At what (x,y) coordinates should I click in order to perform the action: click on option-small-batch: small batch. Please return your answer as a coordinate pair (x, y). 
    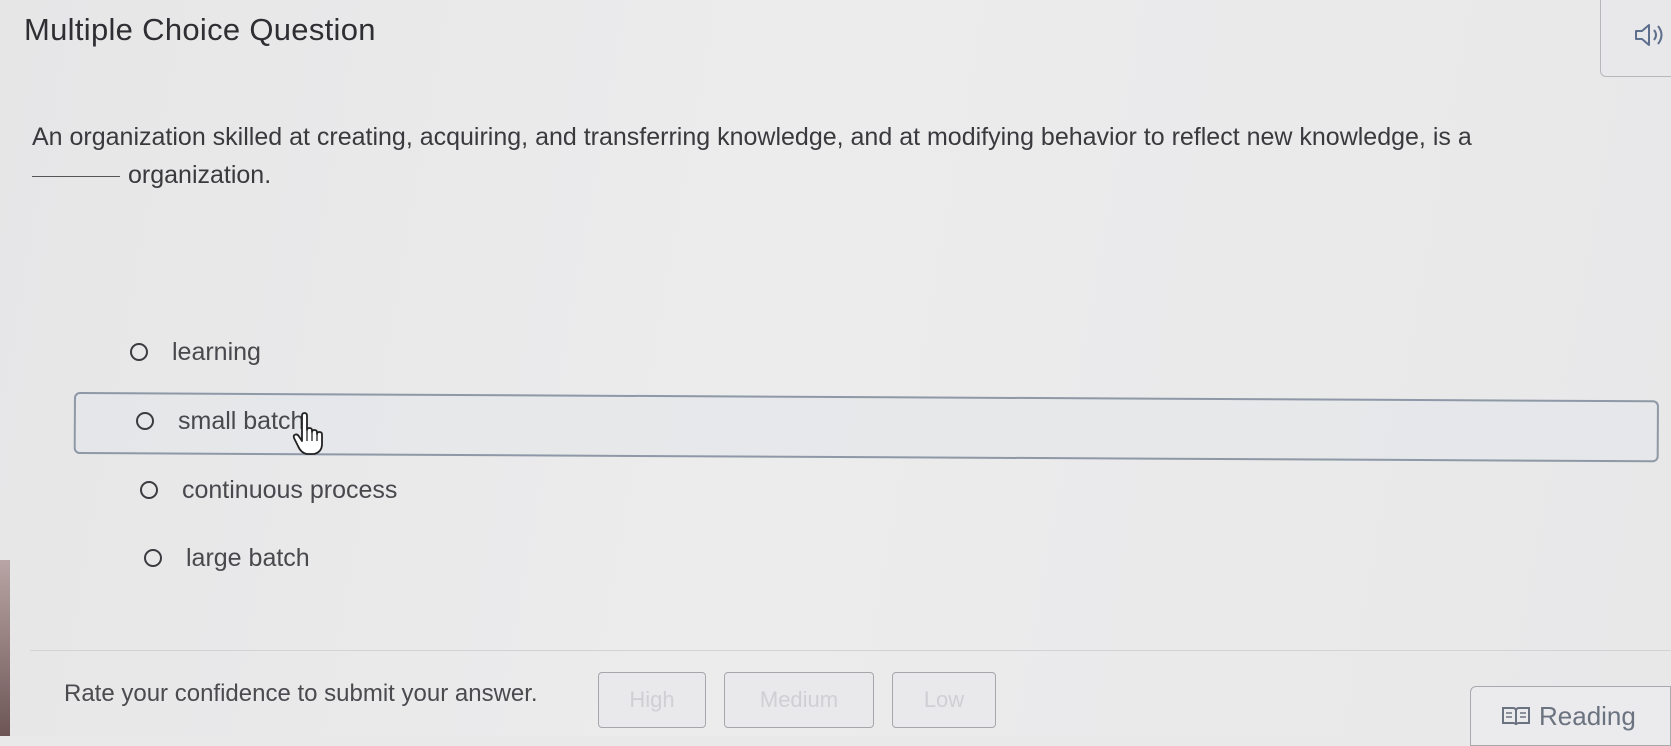
    Looking at the image, I should click on (220, 421).